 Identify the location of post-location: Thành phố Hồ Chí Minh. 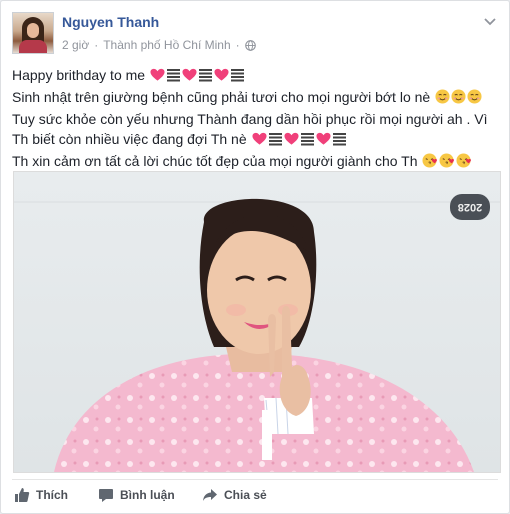
(166, 45).